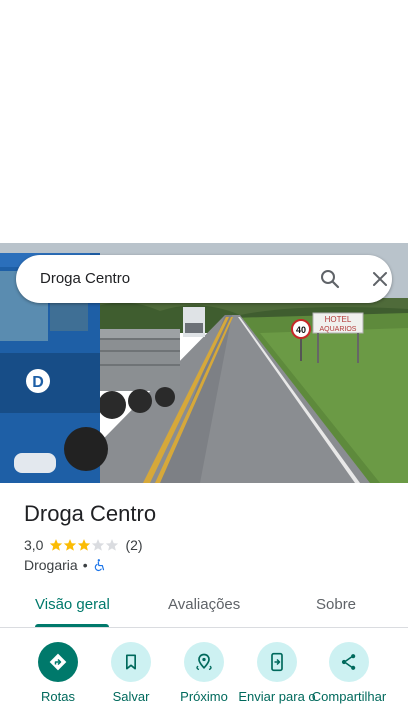 Image resolution: width=408 pixels, height=726 pixels. I want to click on directions-label: Rotas, so click(58, 696).